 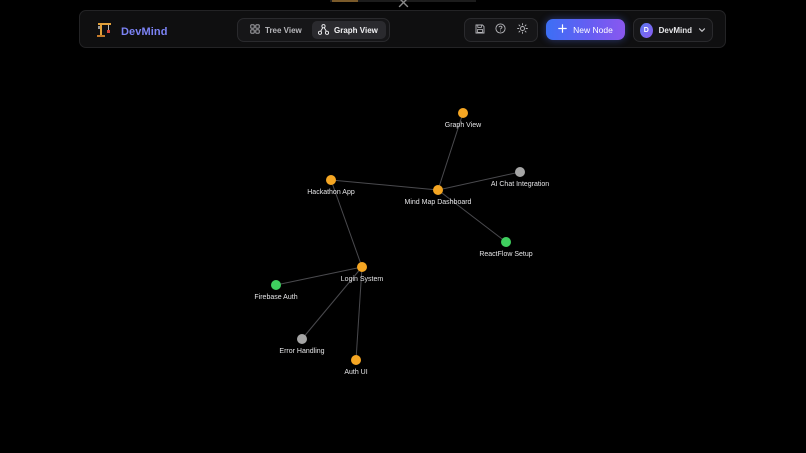 What do you see at coordinates (355, 372) in the screenshot?
I see `node-label: Auth UI` at bounding box center [355, 372].